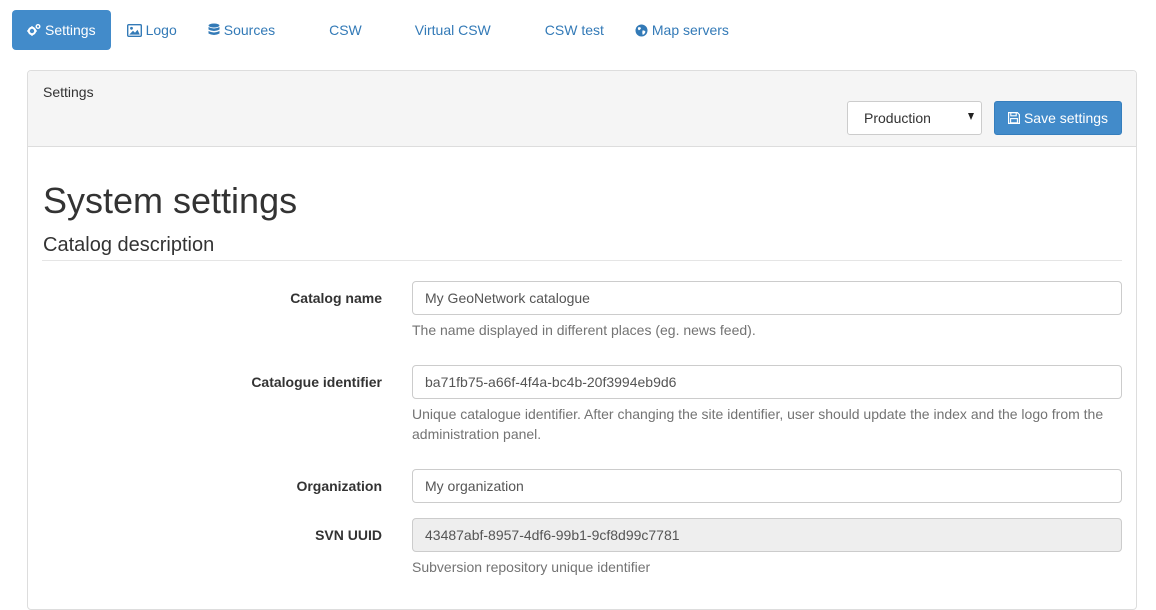  I want to click on tab-csw-test-label: CSW test, so click(574, 30).